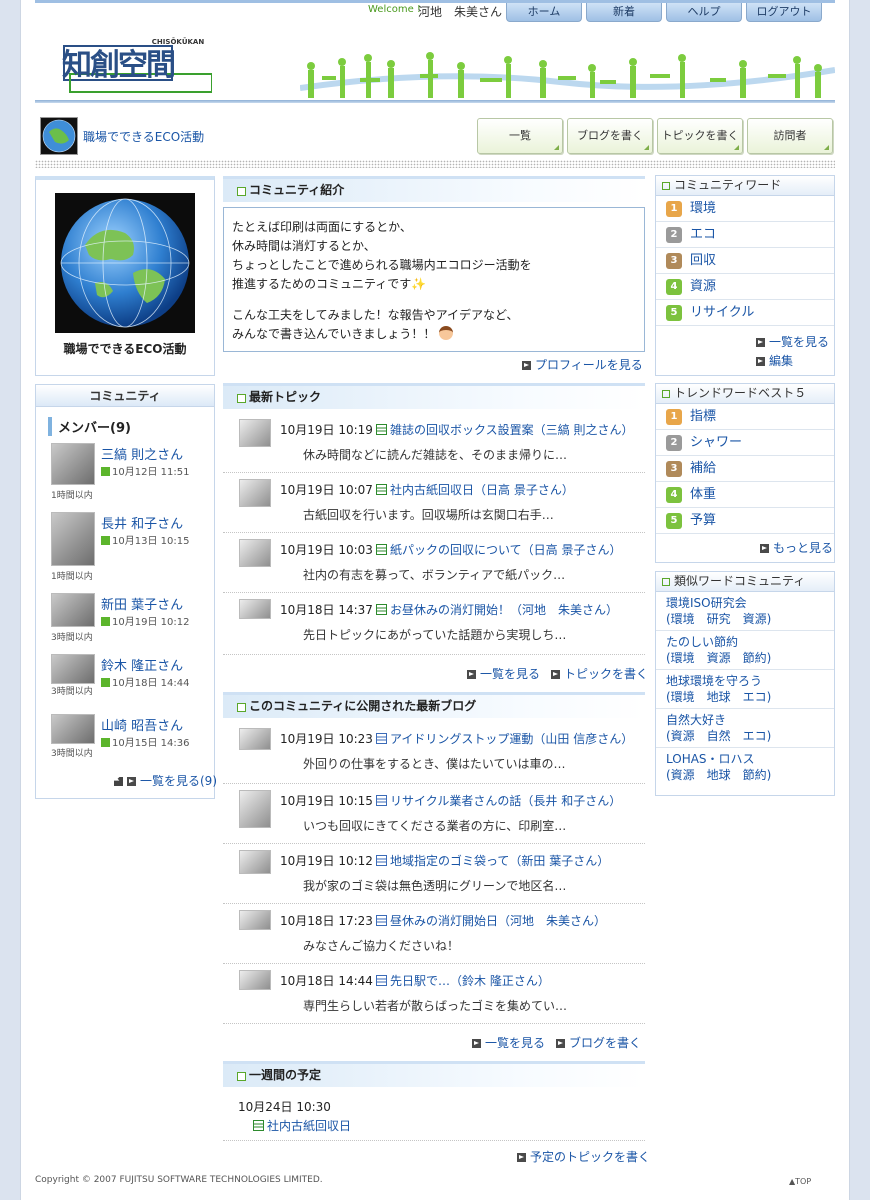 The height and width of the screenshot is (1200, 870). I want to click on trend-item: 1 指標, so click(745, 417).